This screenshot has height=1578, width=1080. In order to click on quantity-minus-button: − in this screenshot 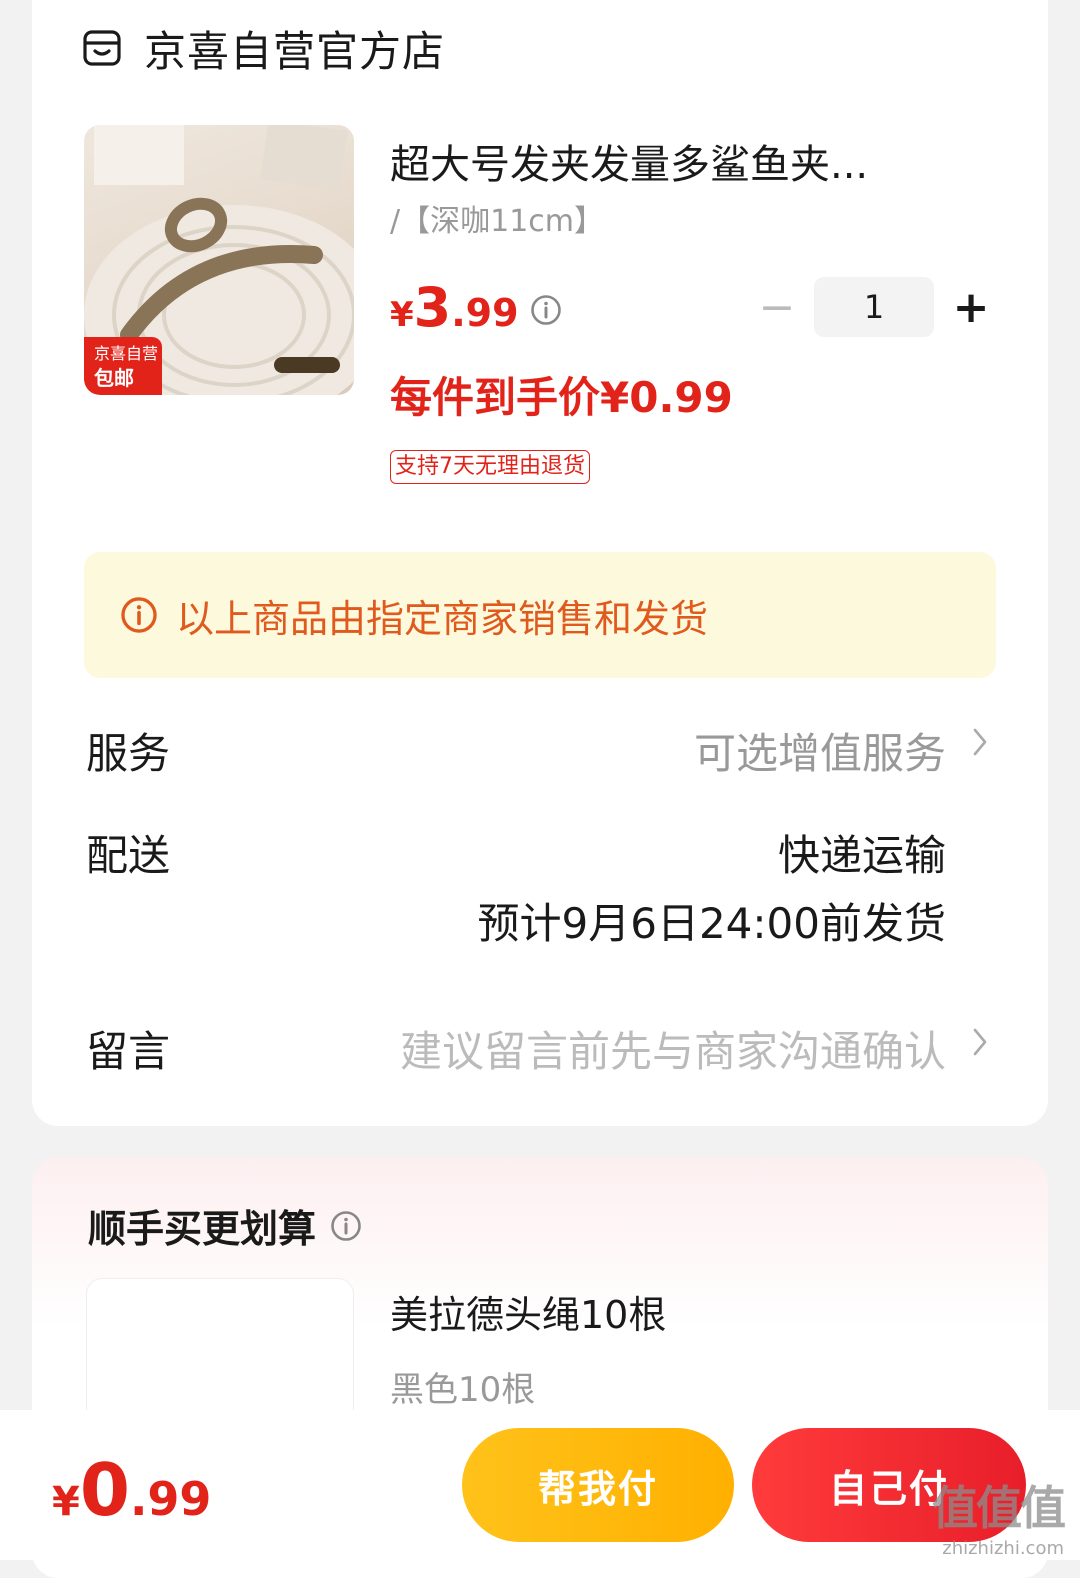, I will do `click(777, 307)`.